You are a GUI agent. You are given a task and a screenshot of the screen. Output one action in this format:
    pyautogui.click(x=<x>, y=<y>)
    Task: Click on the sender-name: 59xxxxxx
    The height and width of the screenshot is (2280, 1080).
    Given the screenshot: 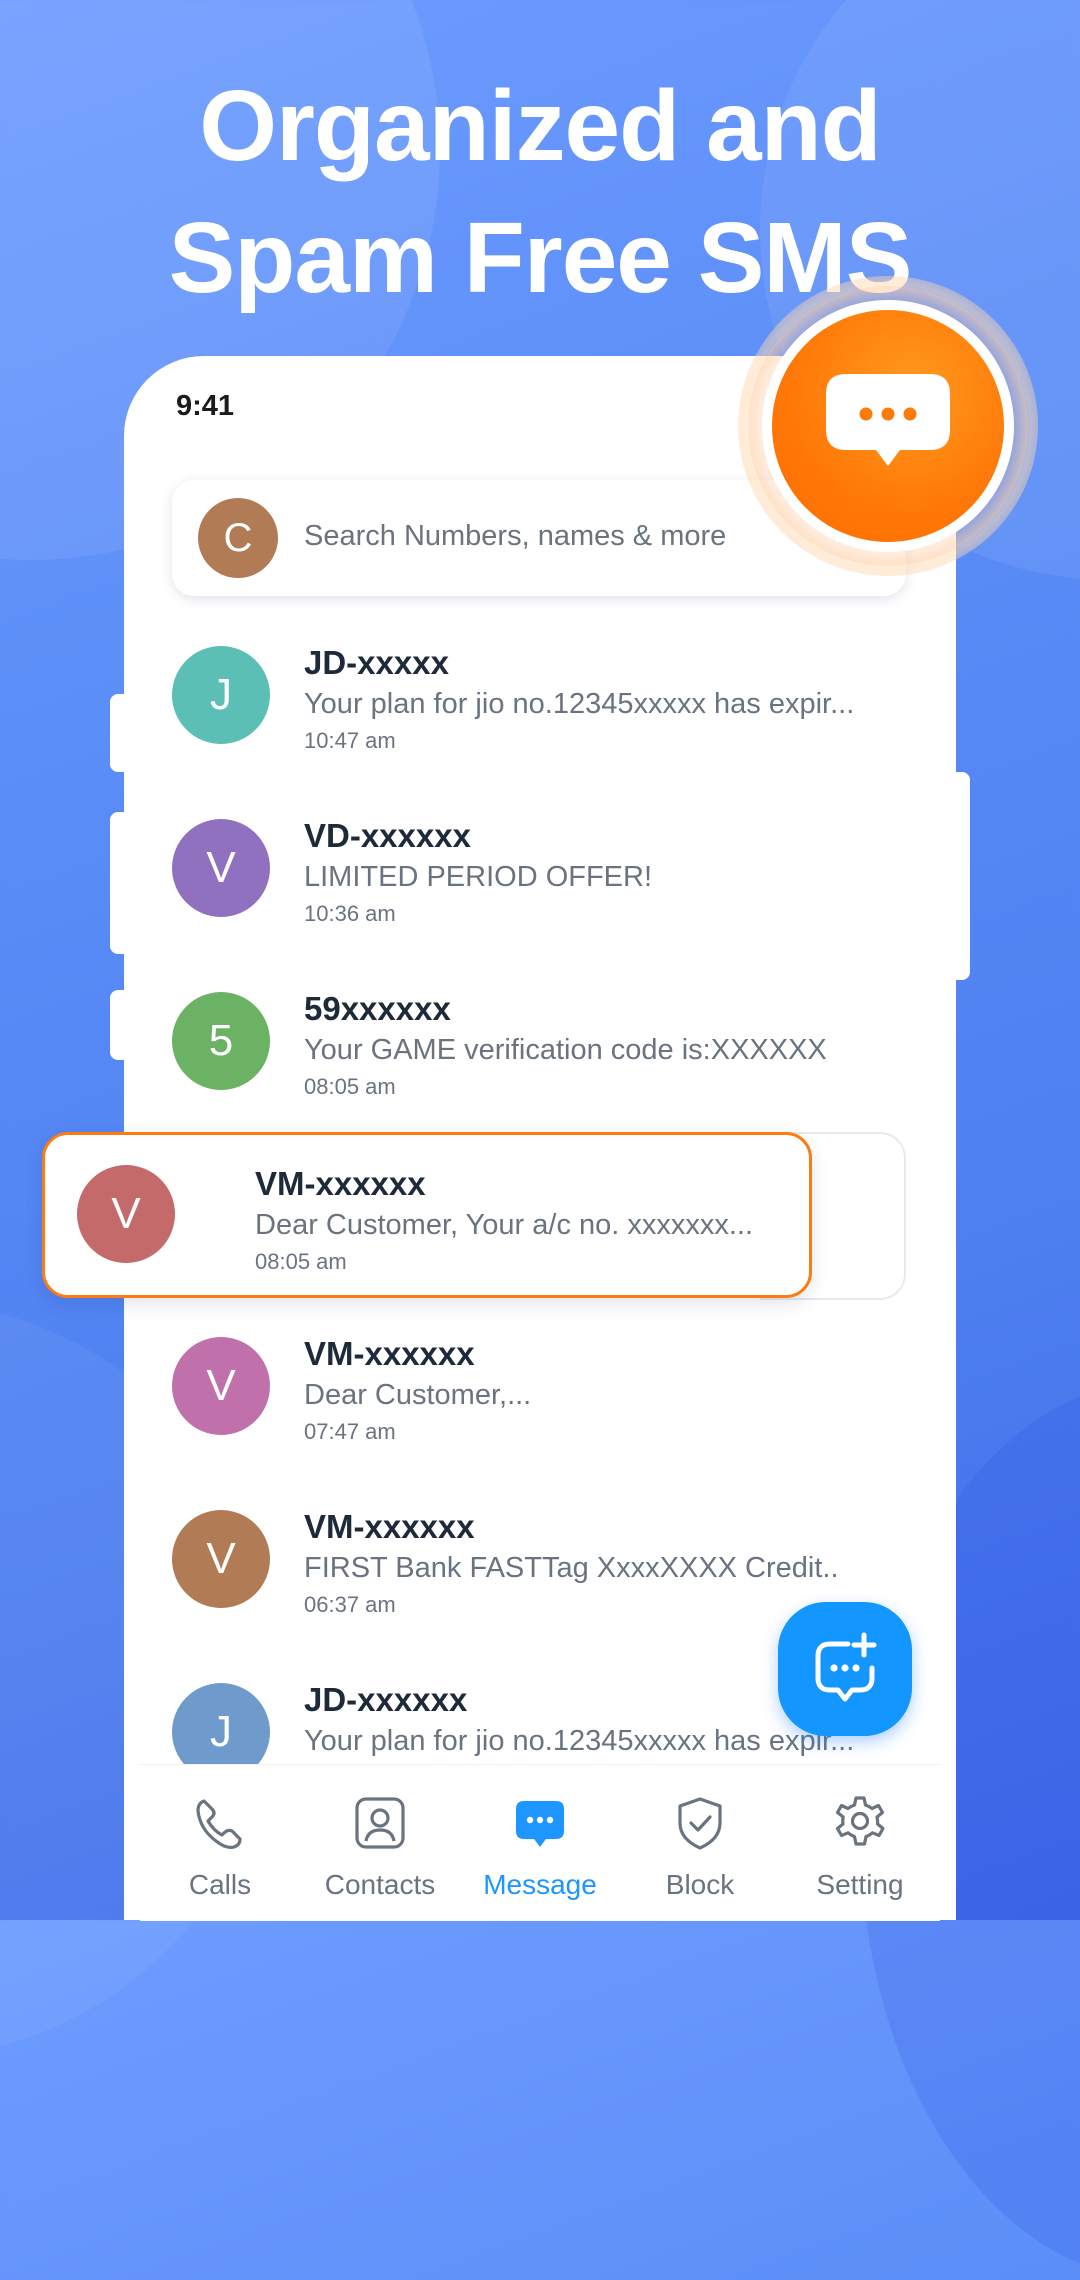 What is the action you would take?
    pyautogui.click(x=377, y=1008)
    